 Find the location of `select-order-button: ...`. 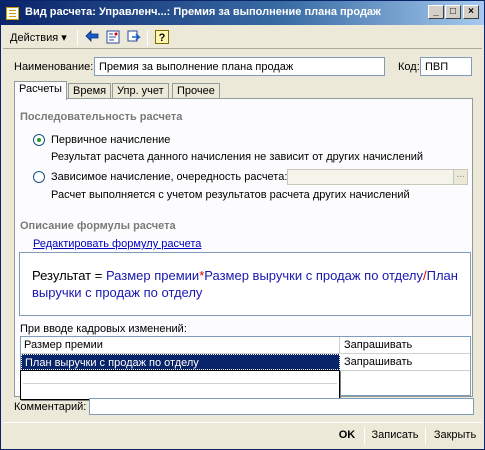

select-order-button: ... is located at coordinates (460, 177).